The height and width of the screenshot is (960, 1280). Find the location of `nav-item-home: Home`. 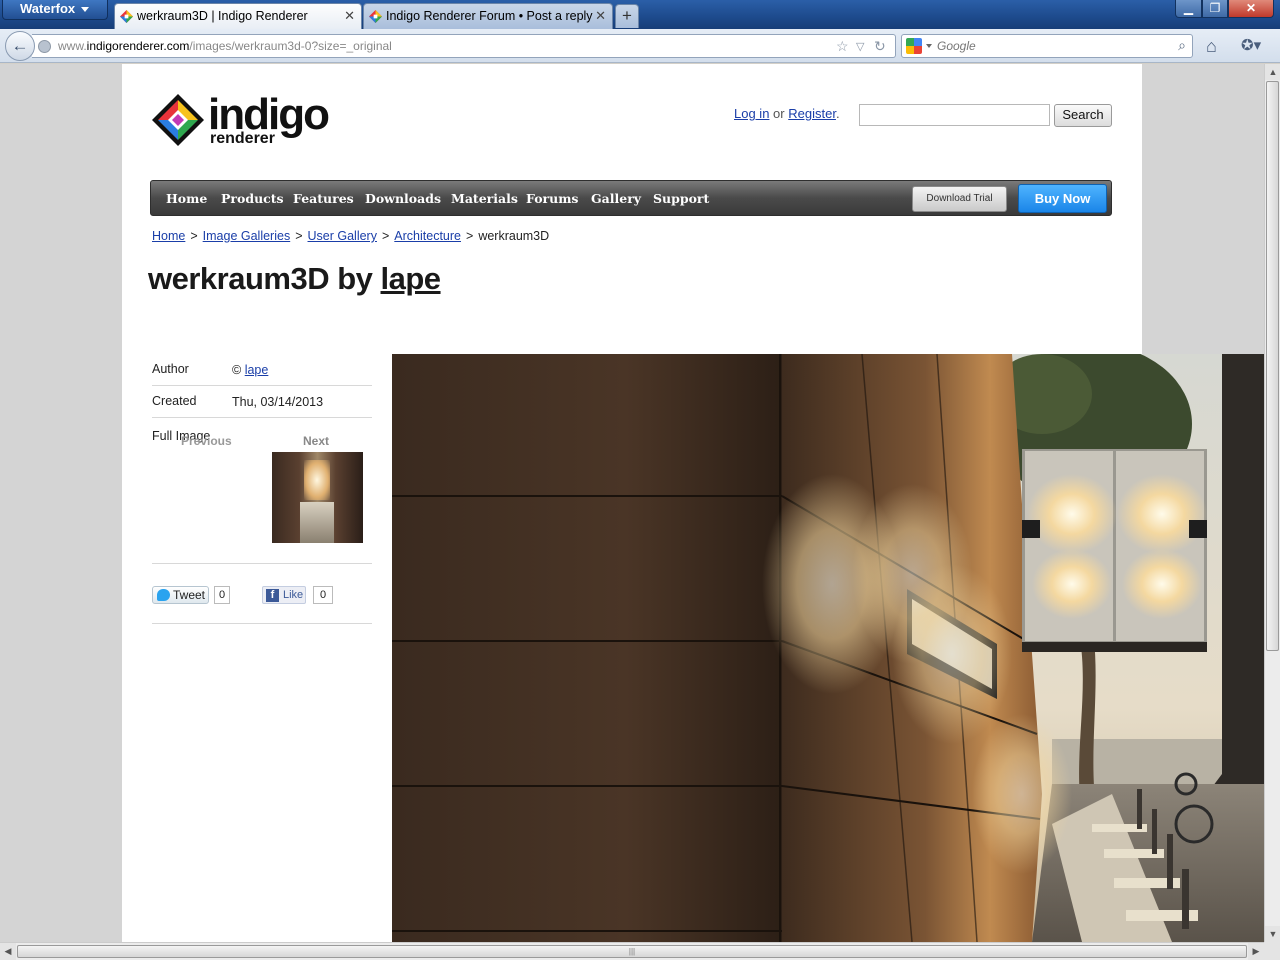

nav-item-home: Home is located at coordinates (186, 198).